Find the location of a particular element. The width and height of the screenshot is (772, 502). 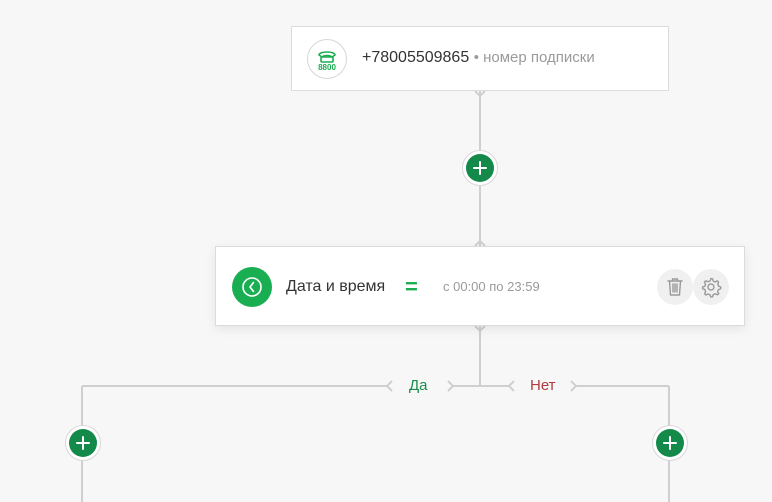

condition-operator: = is located at coordinates (411, 286).